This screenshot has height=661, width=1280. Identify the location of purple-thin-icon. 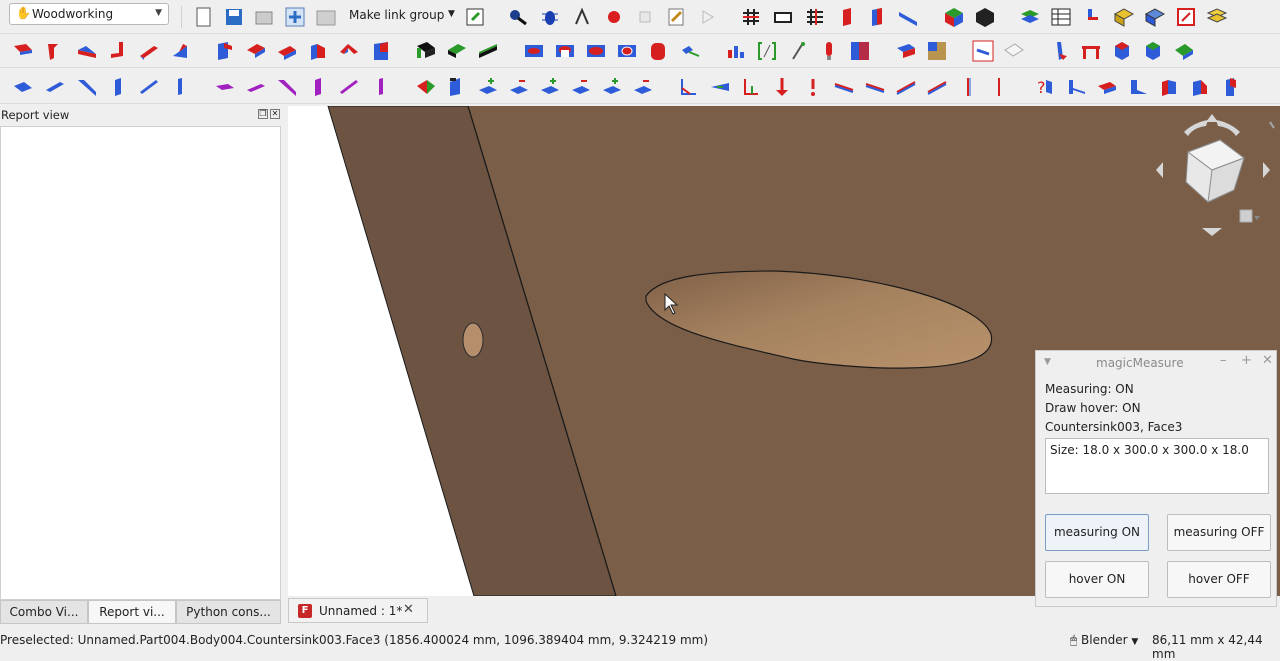
(381, 87).